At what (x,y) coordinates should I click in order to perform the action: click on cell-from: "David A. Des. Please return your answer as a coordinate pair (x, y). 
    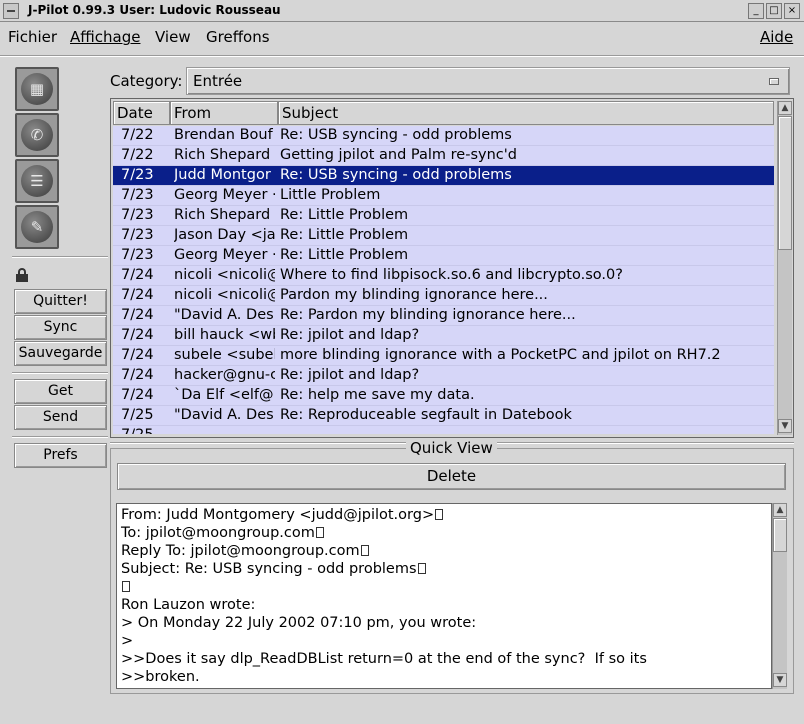
    Looking at the image, I should click on (224, 415).